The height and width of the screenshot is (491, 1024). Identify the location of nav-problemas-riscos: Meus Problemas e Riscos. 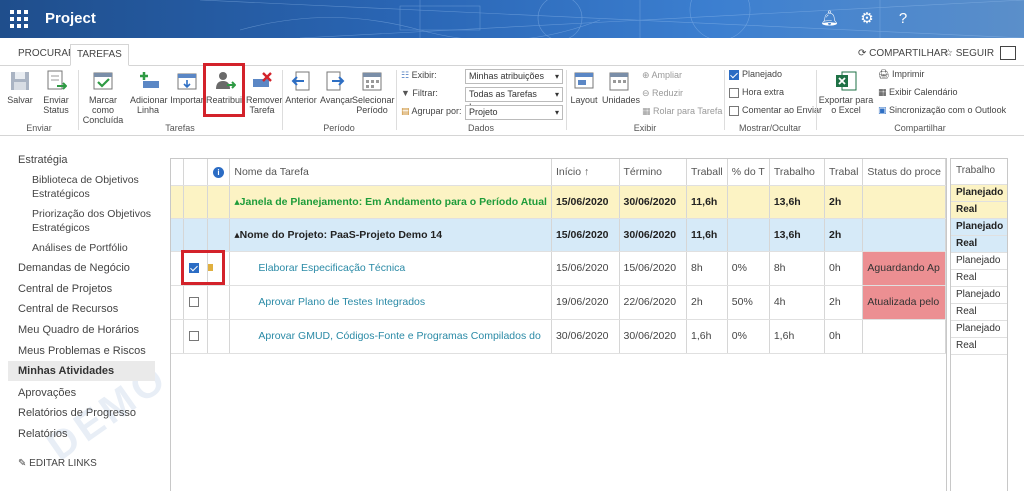
(82, 351).